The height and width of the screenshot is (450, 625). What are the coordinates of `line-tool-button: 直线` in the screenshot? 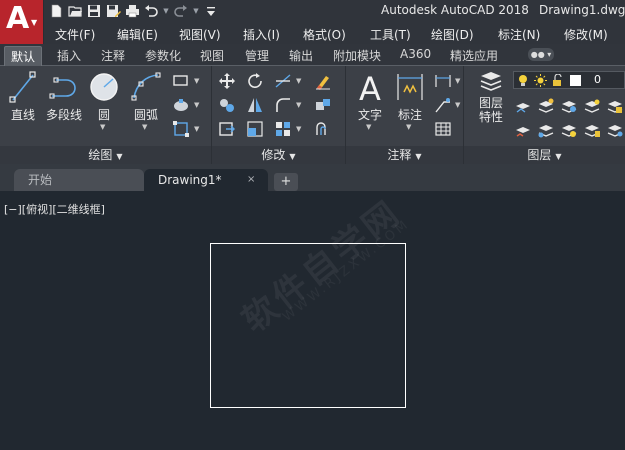 It's located at (23, 96).